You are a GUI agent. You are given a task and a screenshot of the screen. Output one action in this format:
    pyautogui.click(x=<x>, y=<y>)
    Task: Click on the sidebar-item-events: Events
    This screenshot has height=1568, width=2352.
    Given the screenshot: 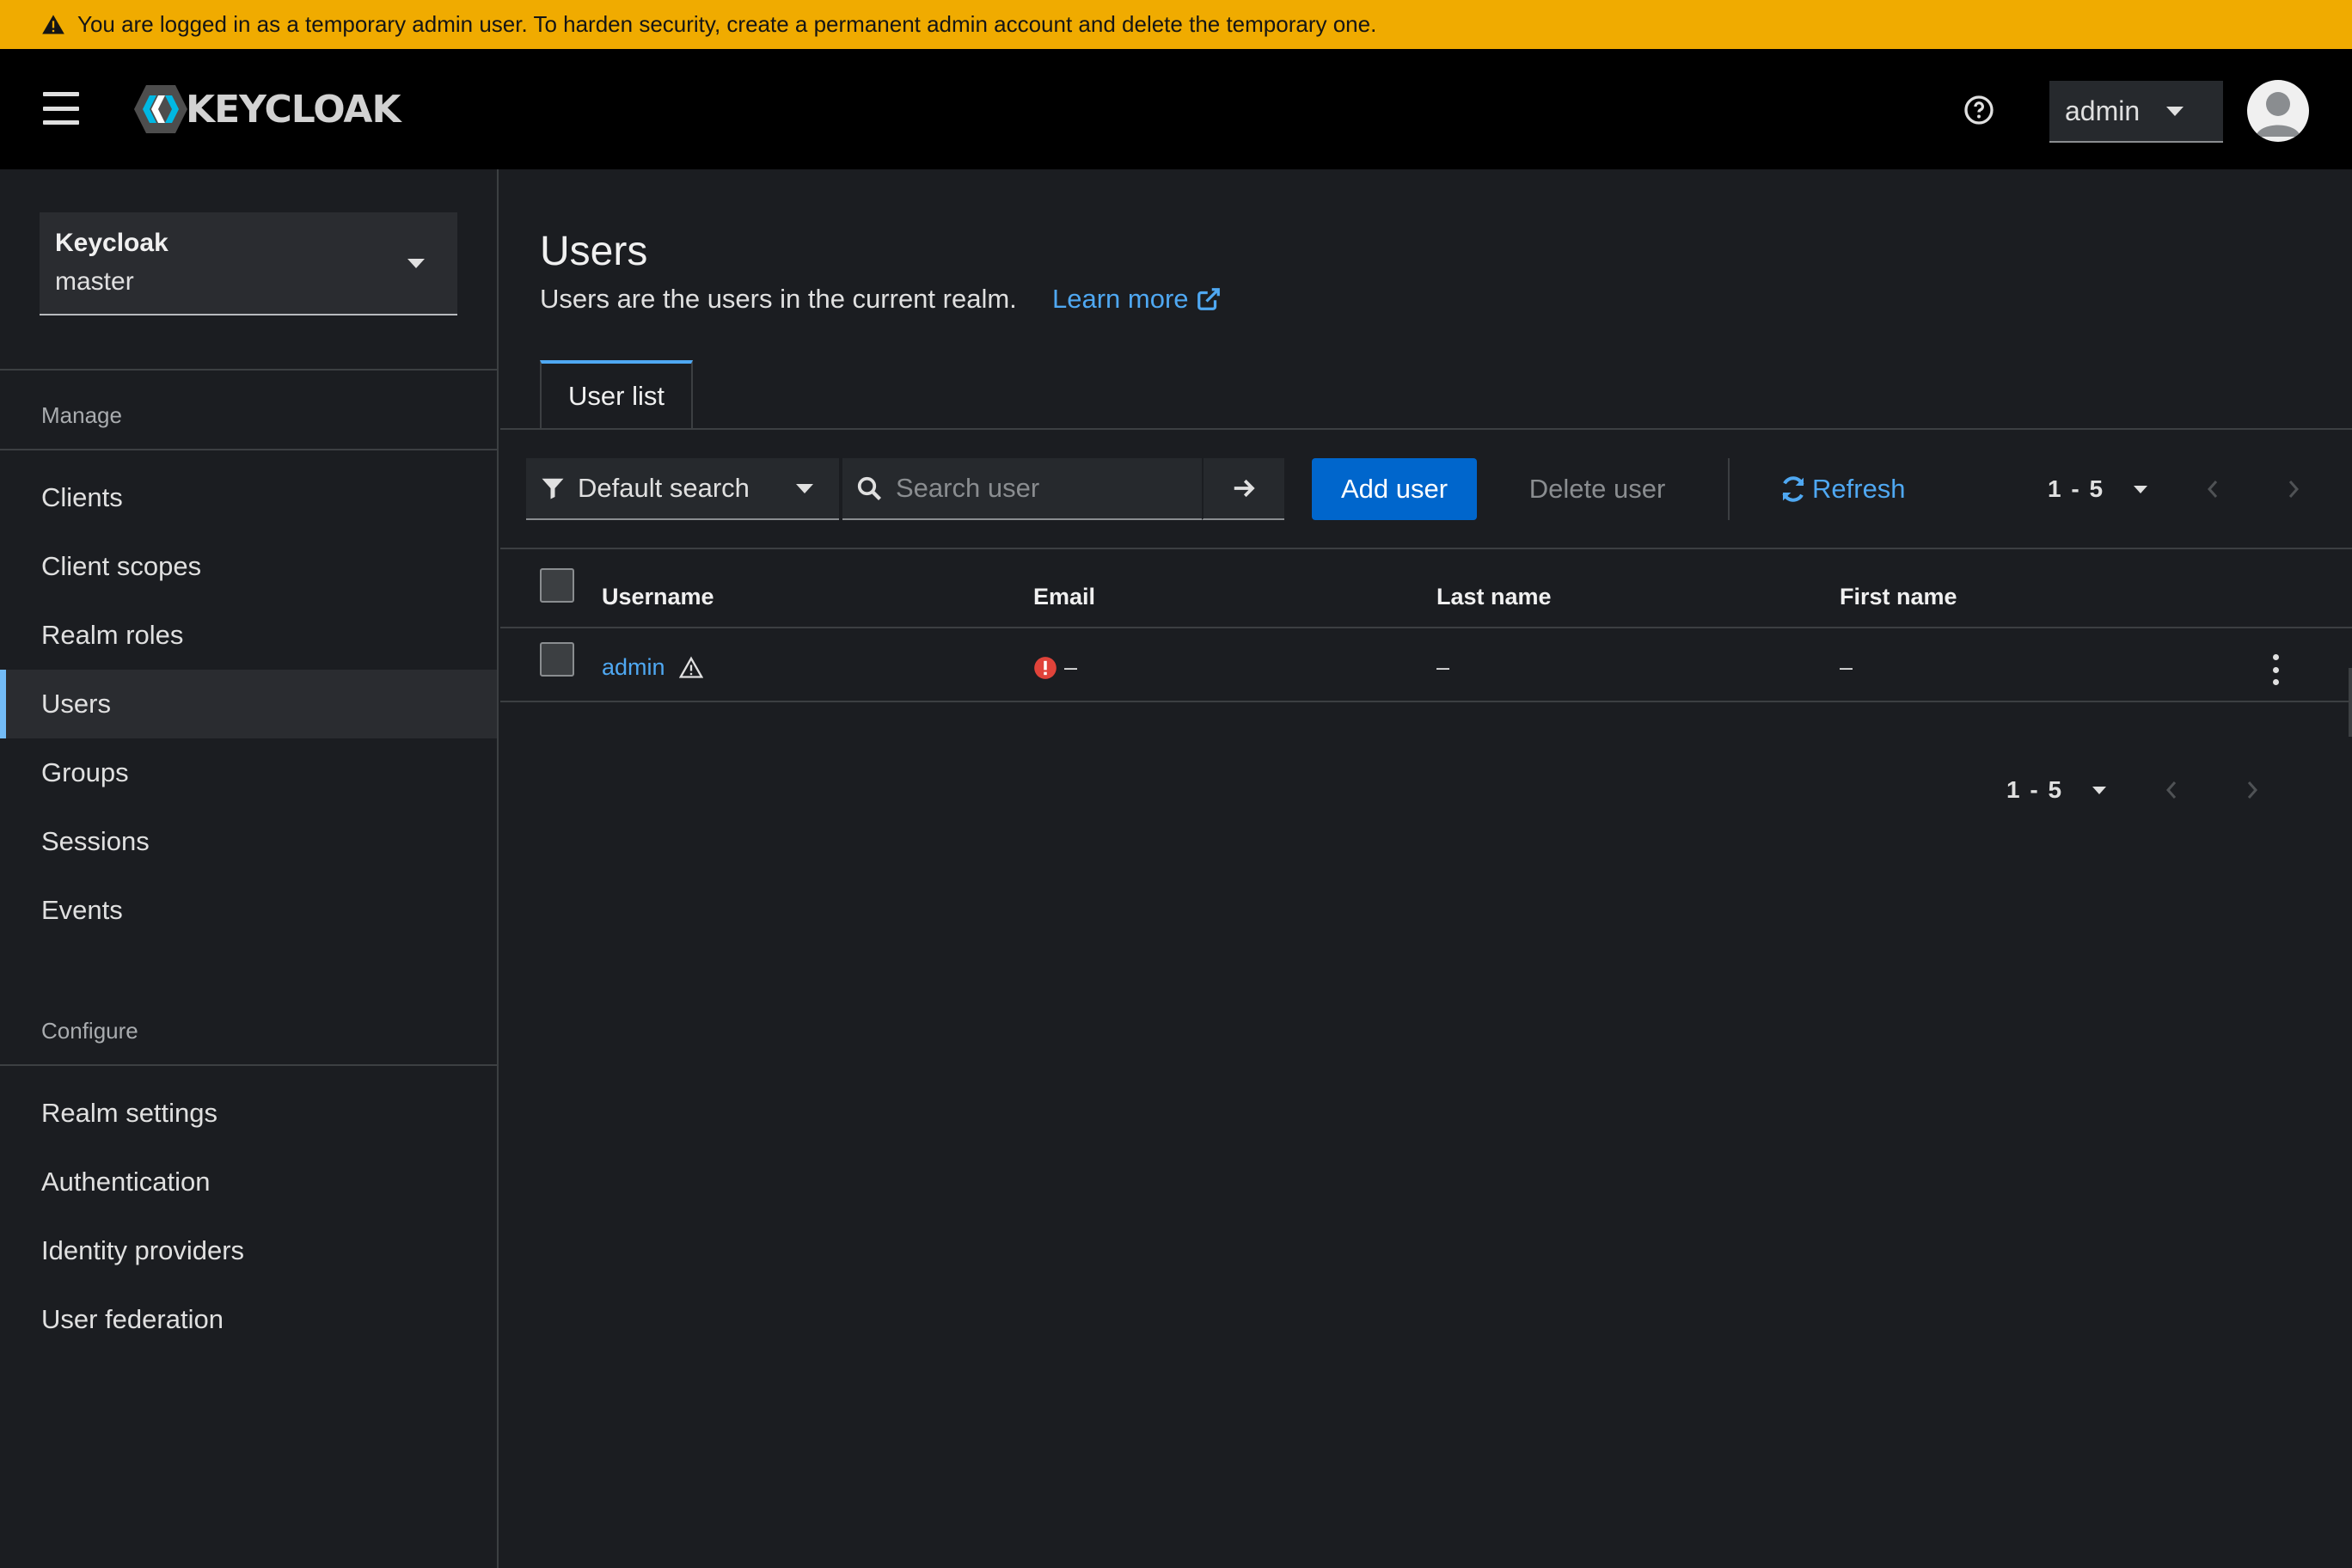 What is the action you would take?
    pyautogui.click(x=248, y=910)
    